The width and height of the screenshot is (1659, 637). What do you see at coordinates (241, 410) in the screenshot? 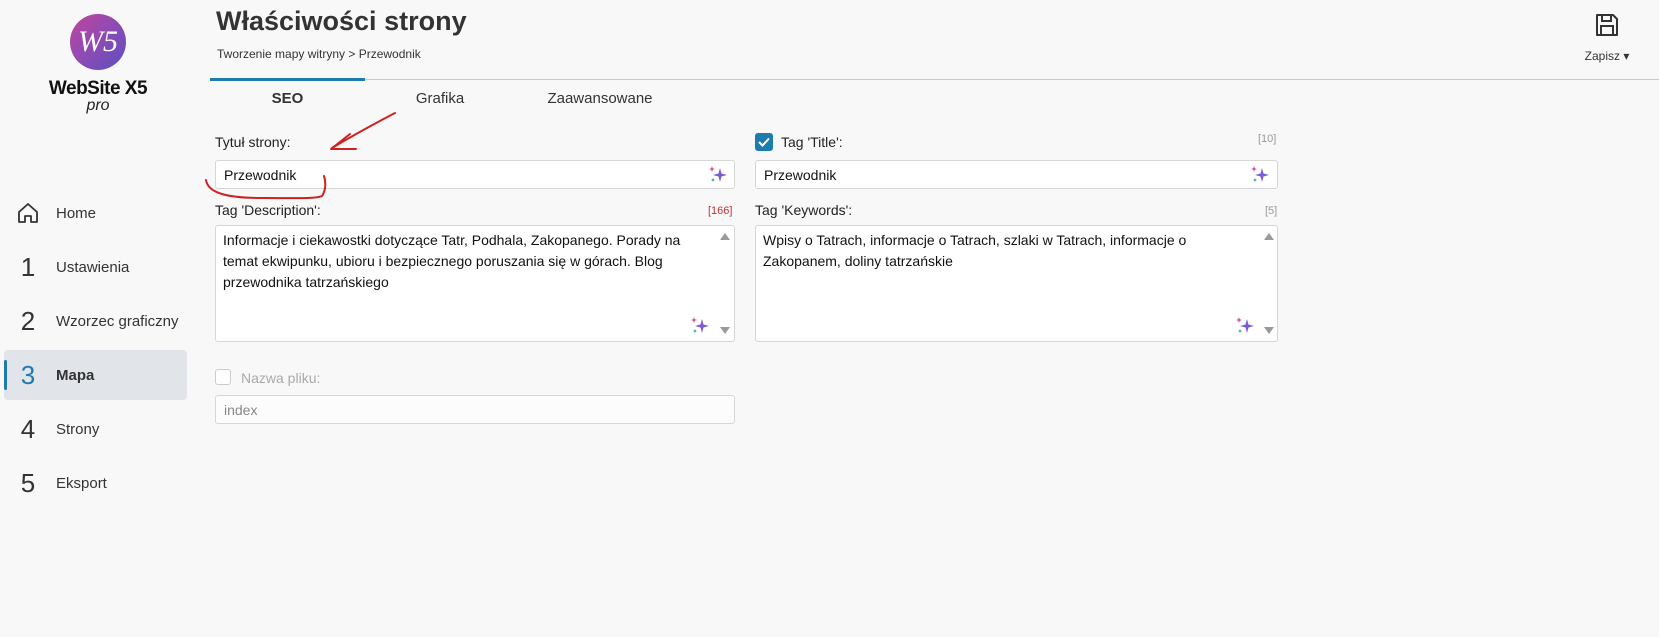
I see `filename-value: index` at bounding box center [241, 410].